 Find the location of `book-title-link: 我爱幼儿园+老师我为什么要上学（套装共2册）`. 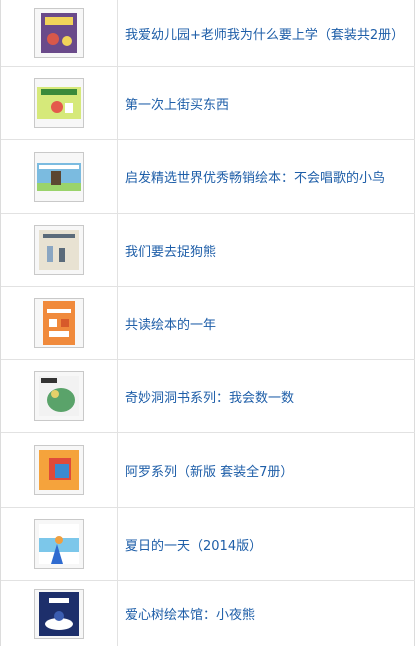

book-title-link: 我爱幼儿园+老师我为什么要上学（套装共2册） is located at coordinates (261, 33).